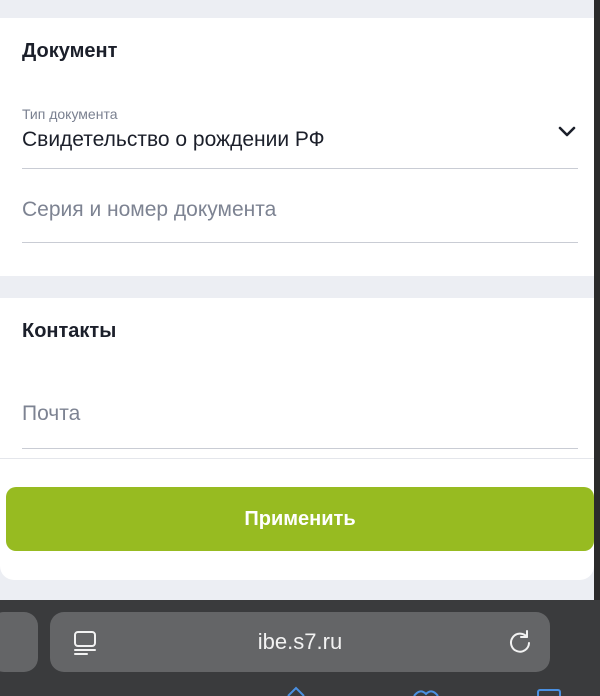 Image resolution: width=600 pixels, height=696 pixels. I want to click on contacts-section-title: Контакты, so click(69, 331).